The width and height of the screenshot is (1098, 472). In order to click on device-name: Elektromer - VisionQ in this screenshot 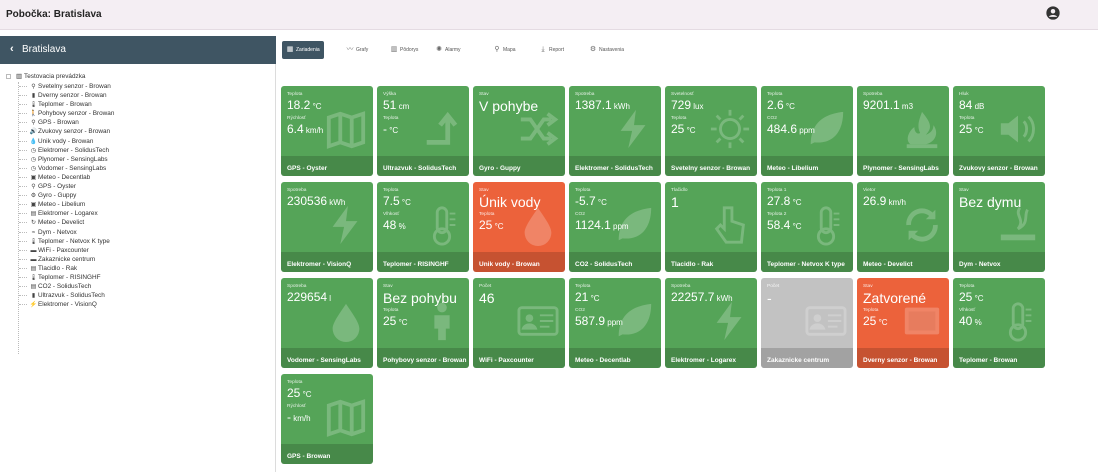, I will do `click(319, 264)`.